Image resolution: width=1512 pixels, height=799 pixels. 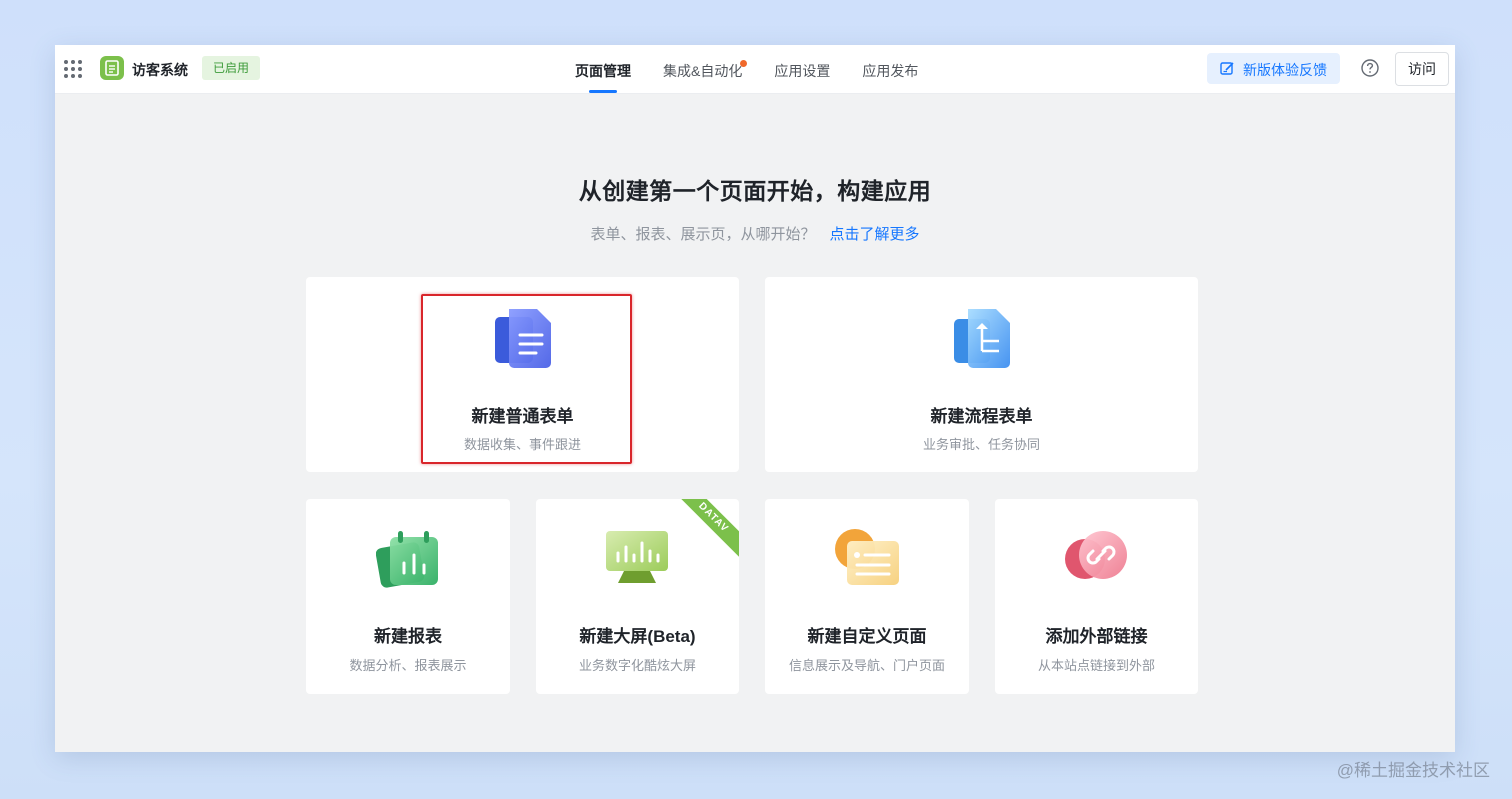 What do you see at coordinates (637, 636) in the screenshot?
I see `card-title: 新建大屏(Beta)` at bounding box center [637, 636].